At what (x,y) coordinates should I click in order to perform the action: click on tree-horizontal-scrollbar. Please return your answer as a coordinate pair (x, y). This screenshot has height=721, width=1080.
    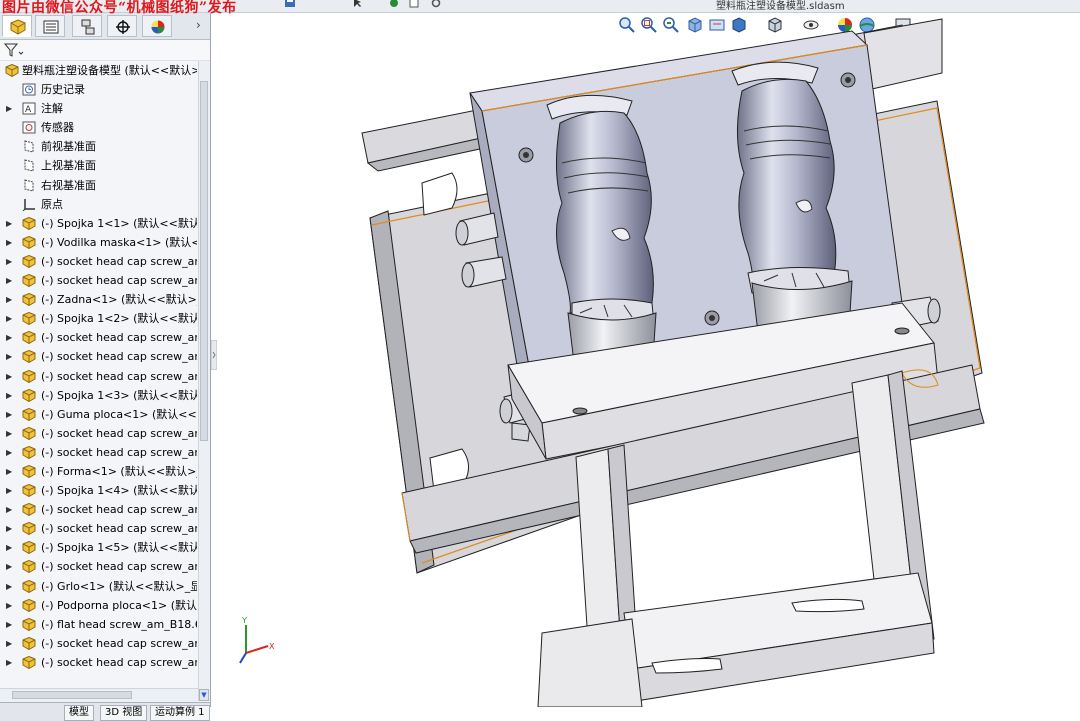
    Looking at the image, I should click on (99, 695).